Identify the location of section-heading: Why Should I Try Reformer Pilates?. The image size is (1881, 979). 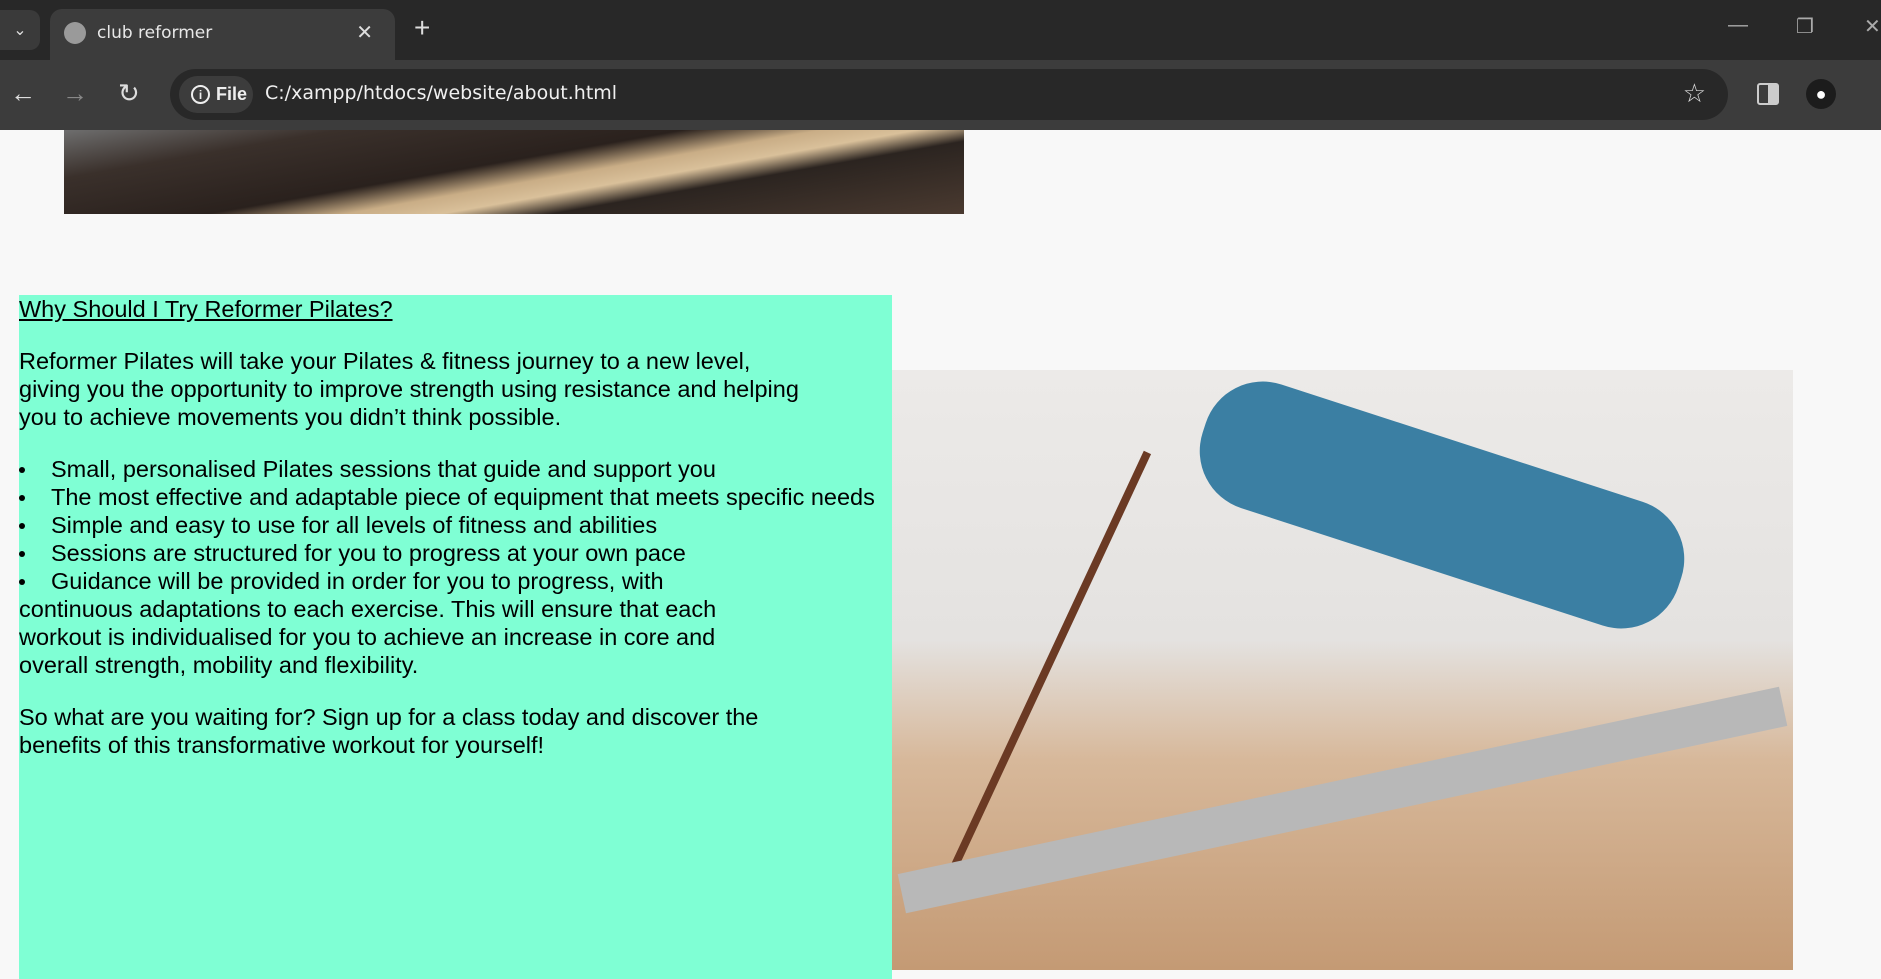
(206, 309).